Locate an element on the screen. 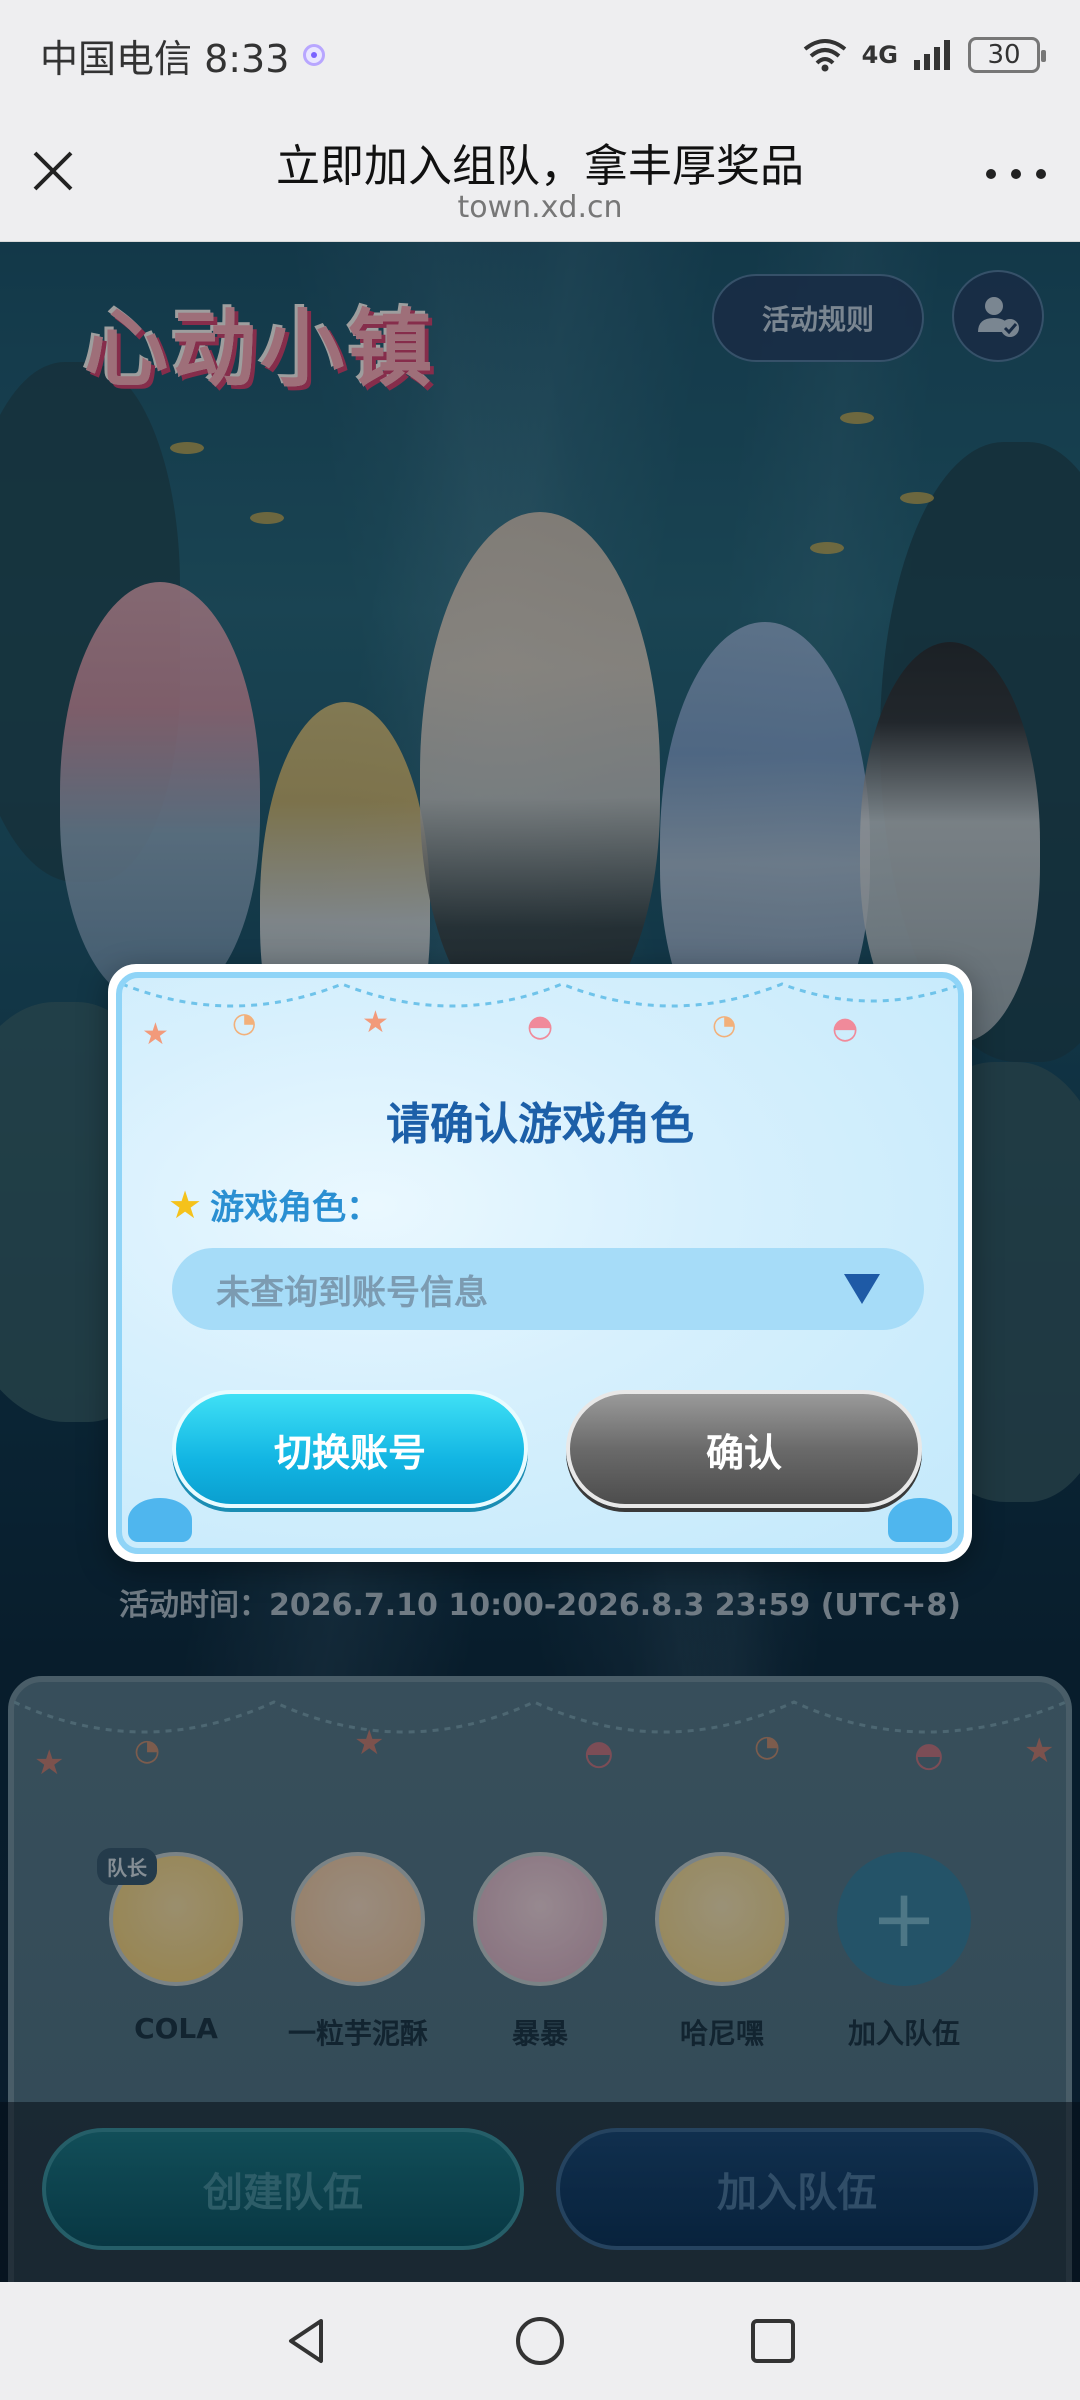  role-label-row: ★ 游戏角色： is located at coordinates (274, 1204).